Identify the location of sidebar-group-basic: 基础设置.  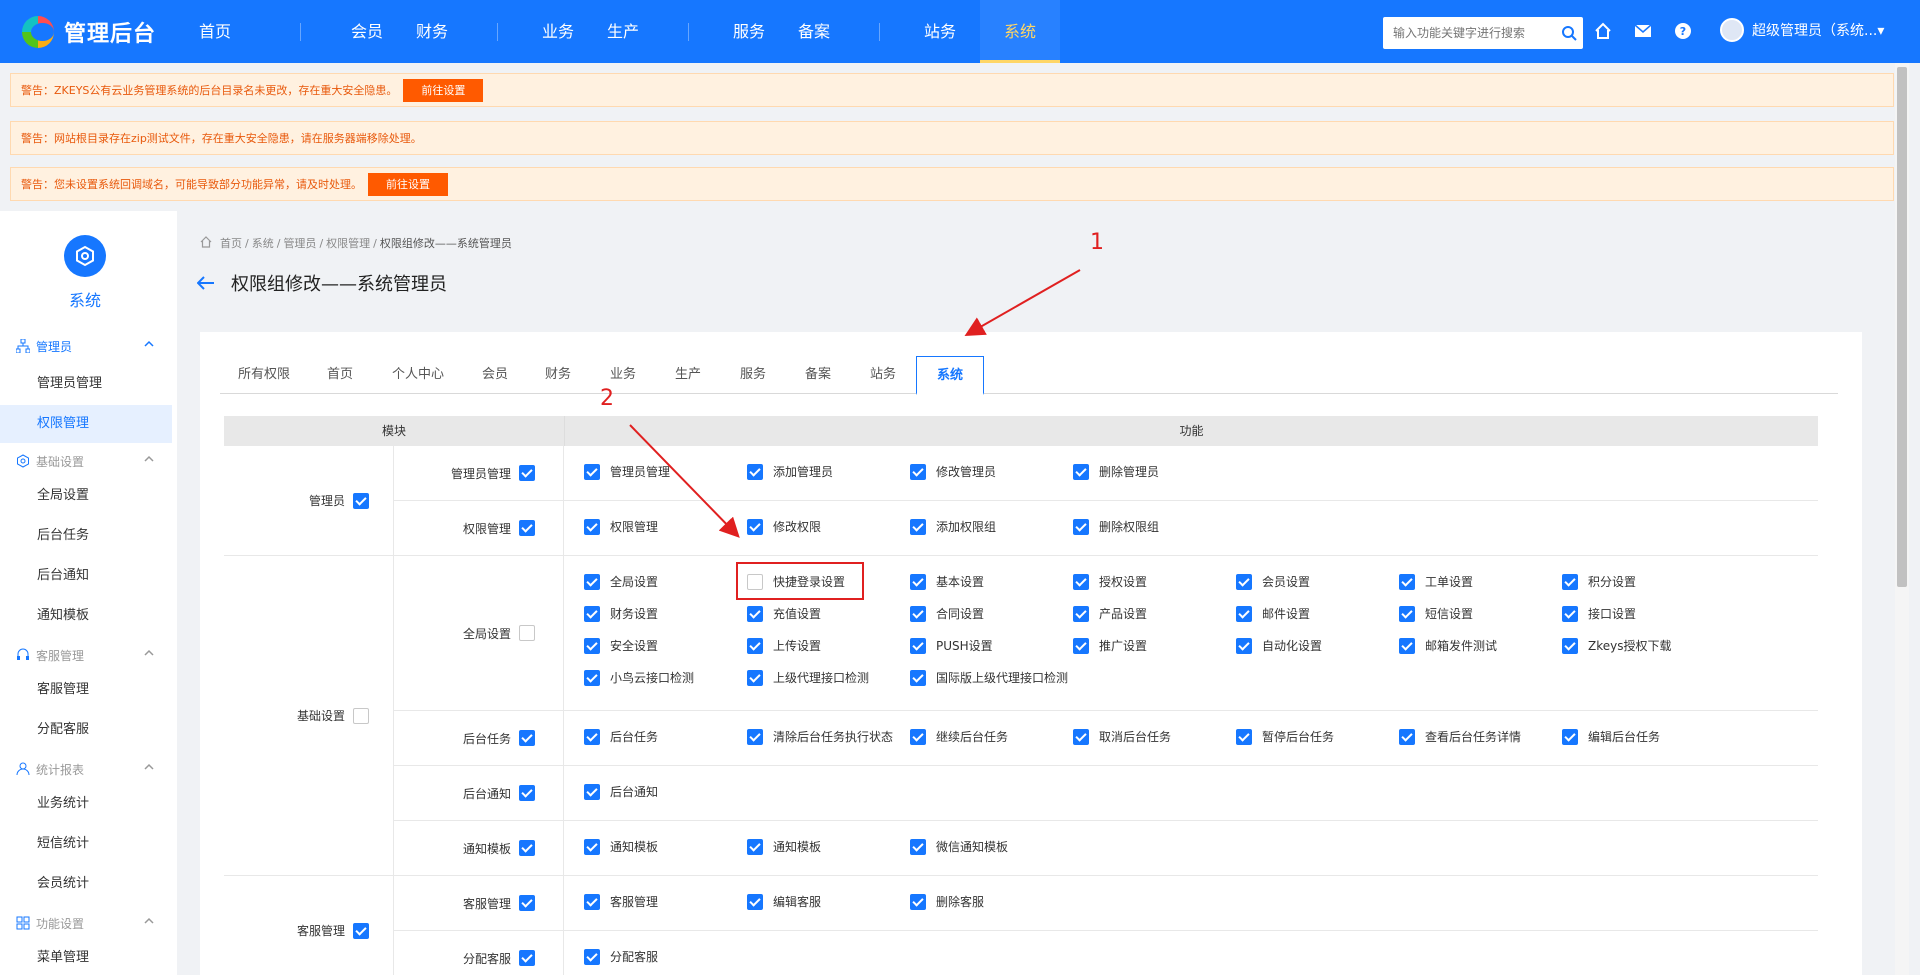
(84, 461).